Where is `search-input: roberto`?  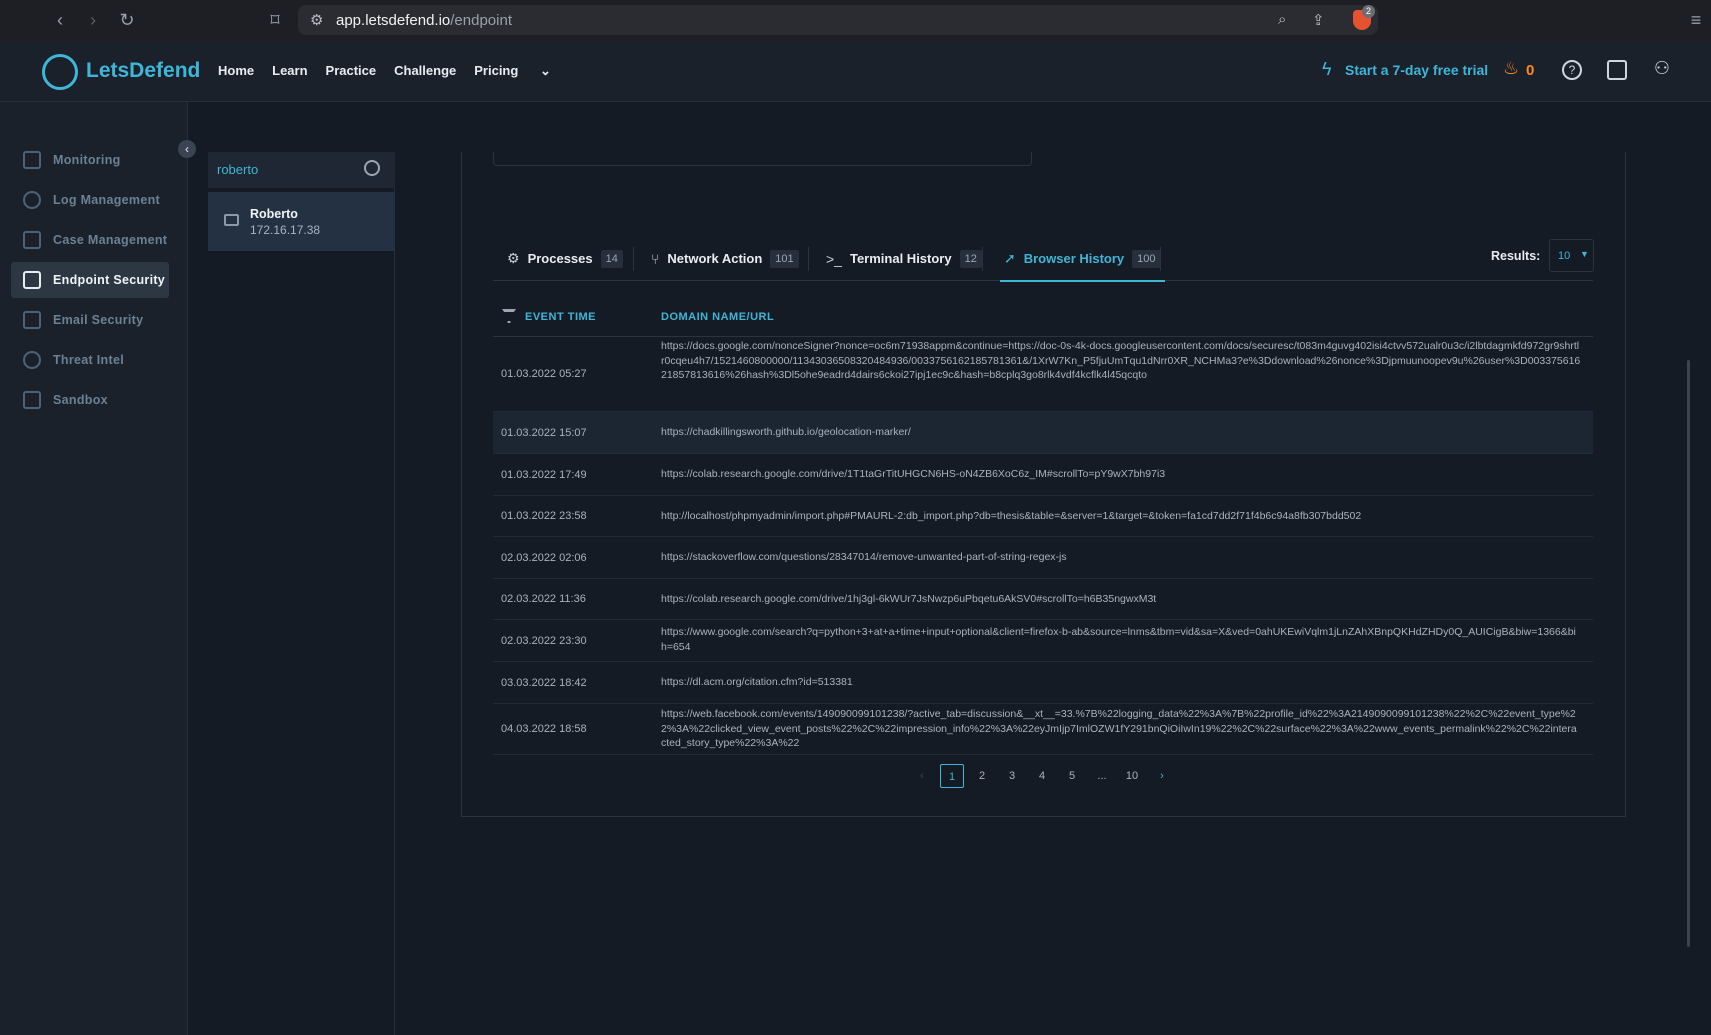
search-input: roberto is located at coordinates (237, 169).